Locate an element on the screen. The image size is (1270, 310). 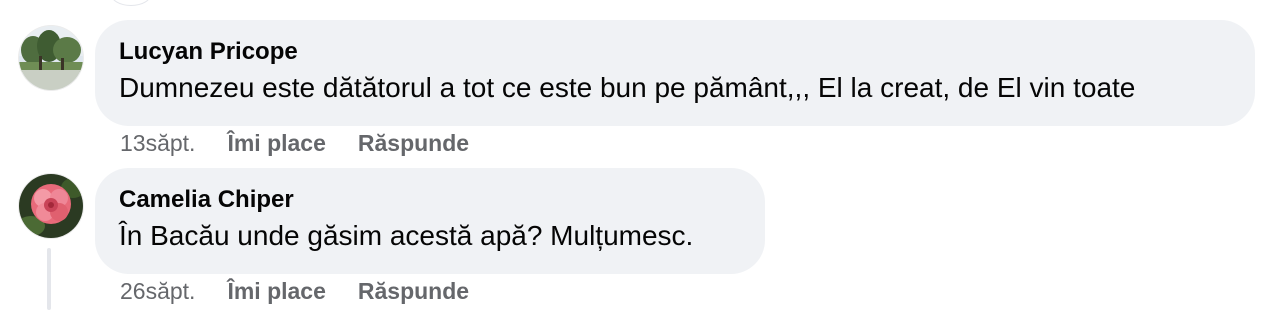
reply-thread-line is located at coordinates (49, 279).